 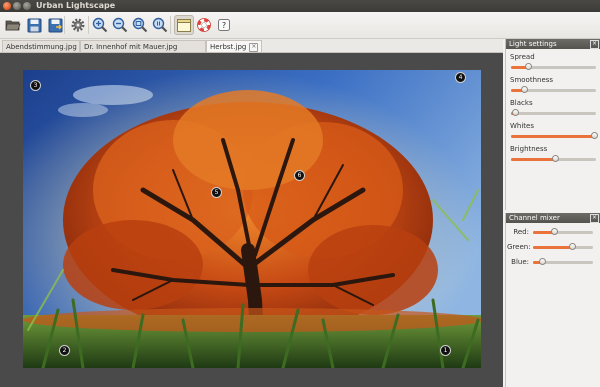 I want to click on zoom-fit-button, so click(x=140, y=25).